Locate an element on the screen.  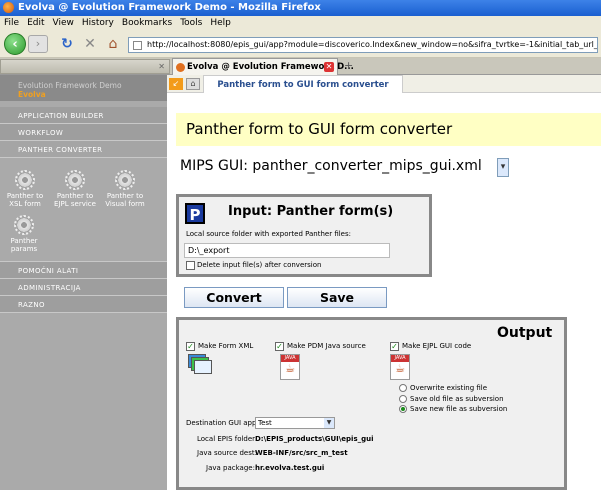
page-icon is located at coordinates (137, 45).